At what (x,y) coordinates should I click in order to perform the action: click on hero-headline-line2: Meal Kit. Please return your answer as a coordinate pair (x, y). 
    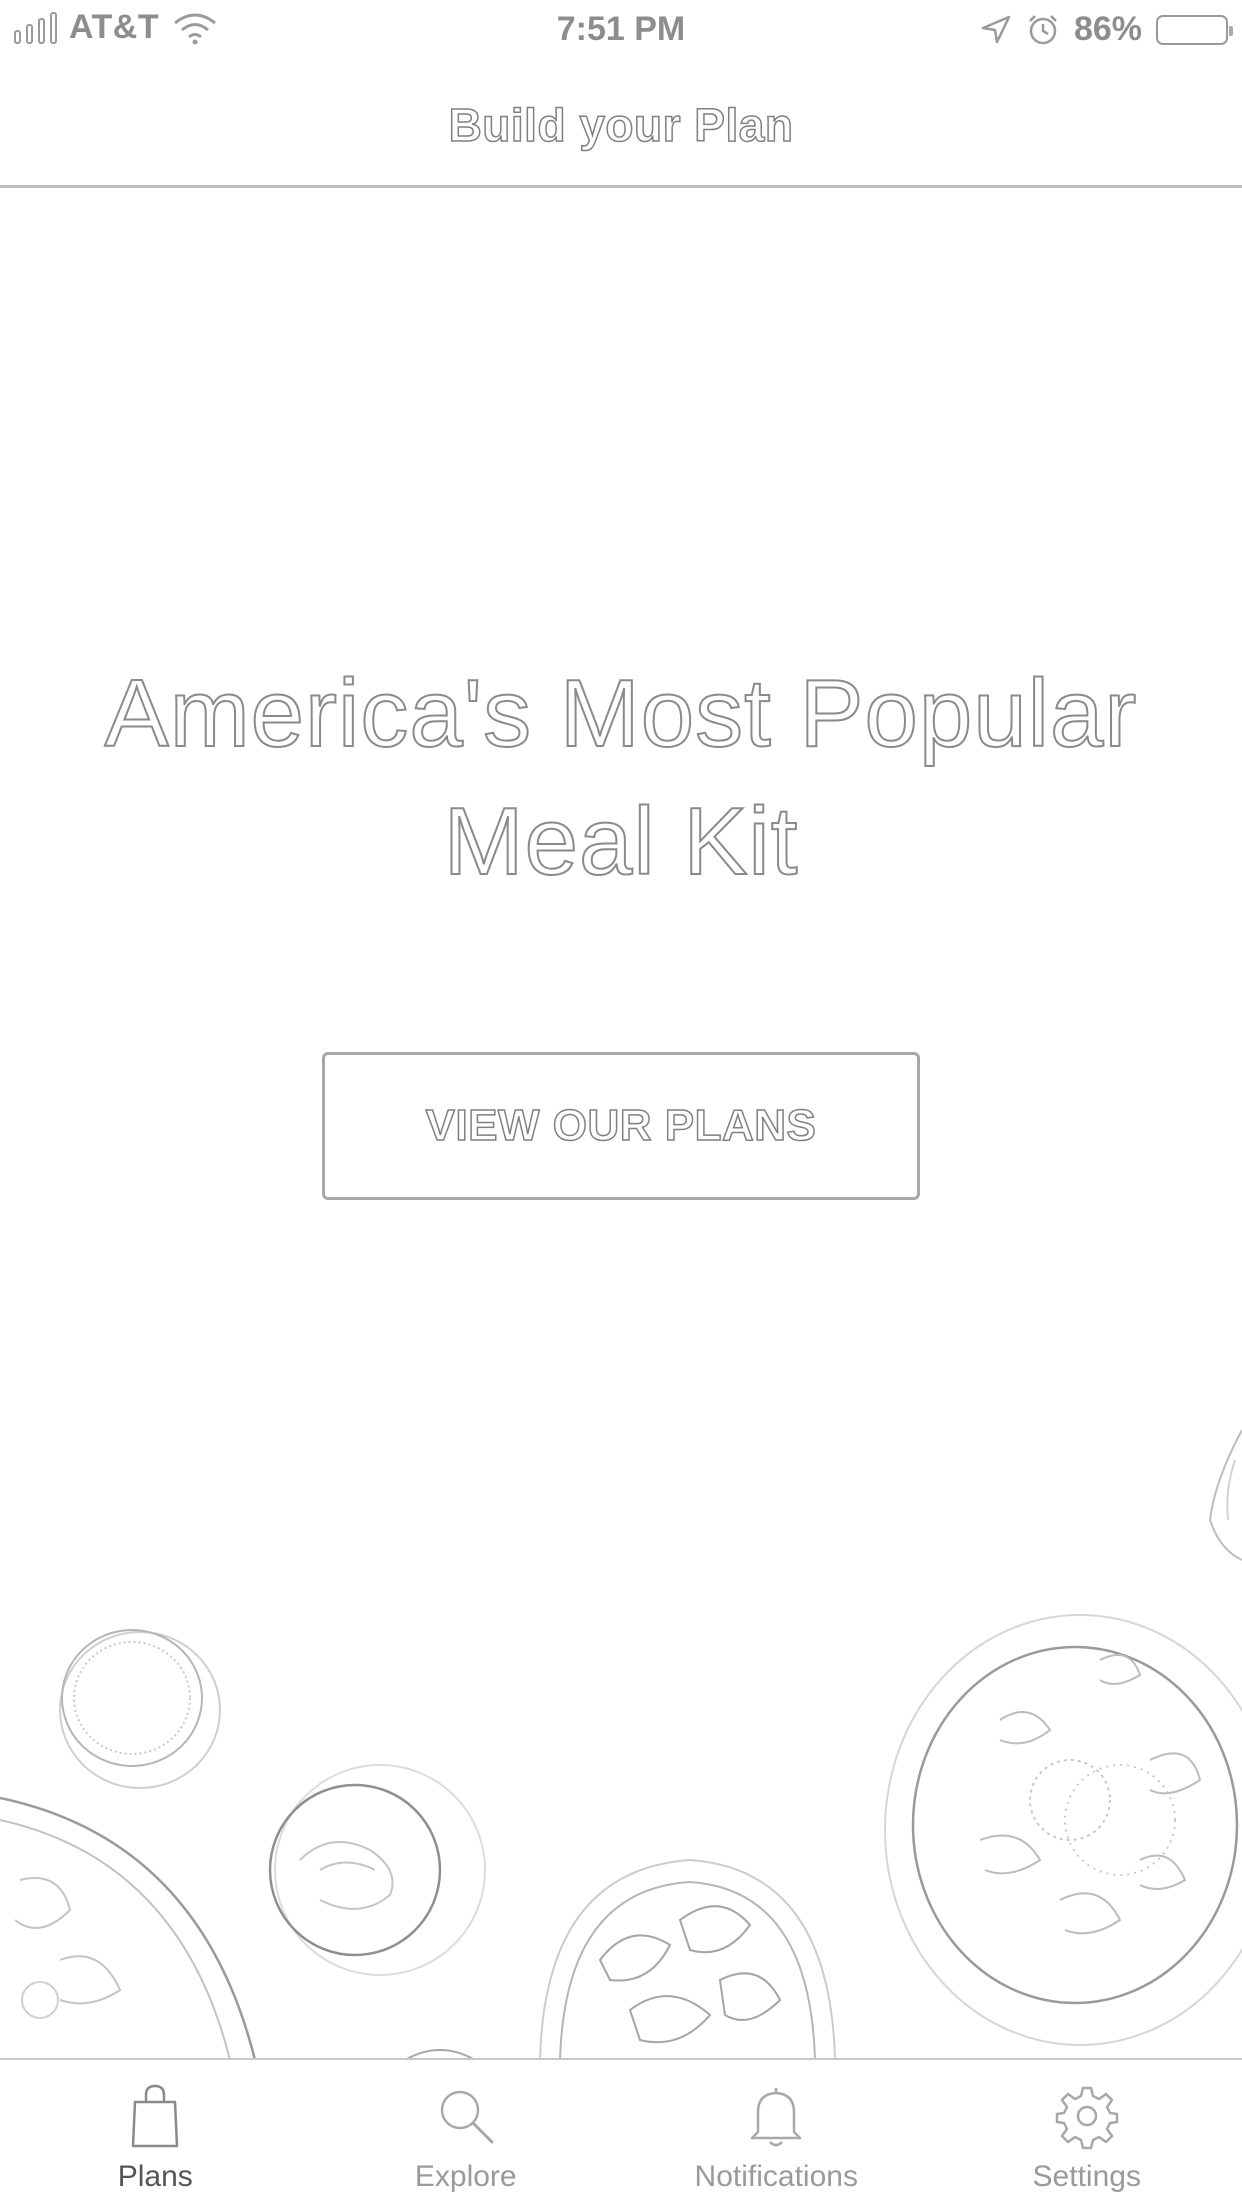
    Looking at the image, I should click on (621, 841).